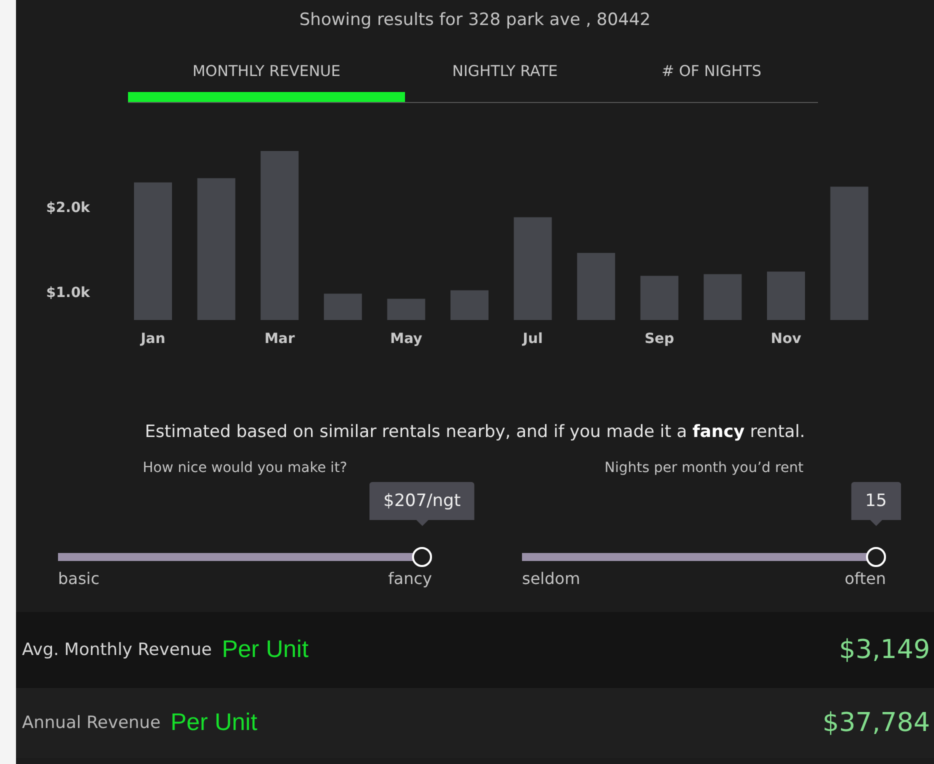  I want to click on y-axis-label: $1.0k, so click(68, 292).